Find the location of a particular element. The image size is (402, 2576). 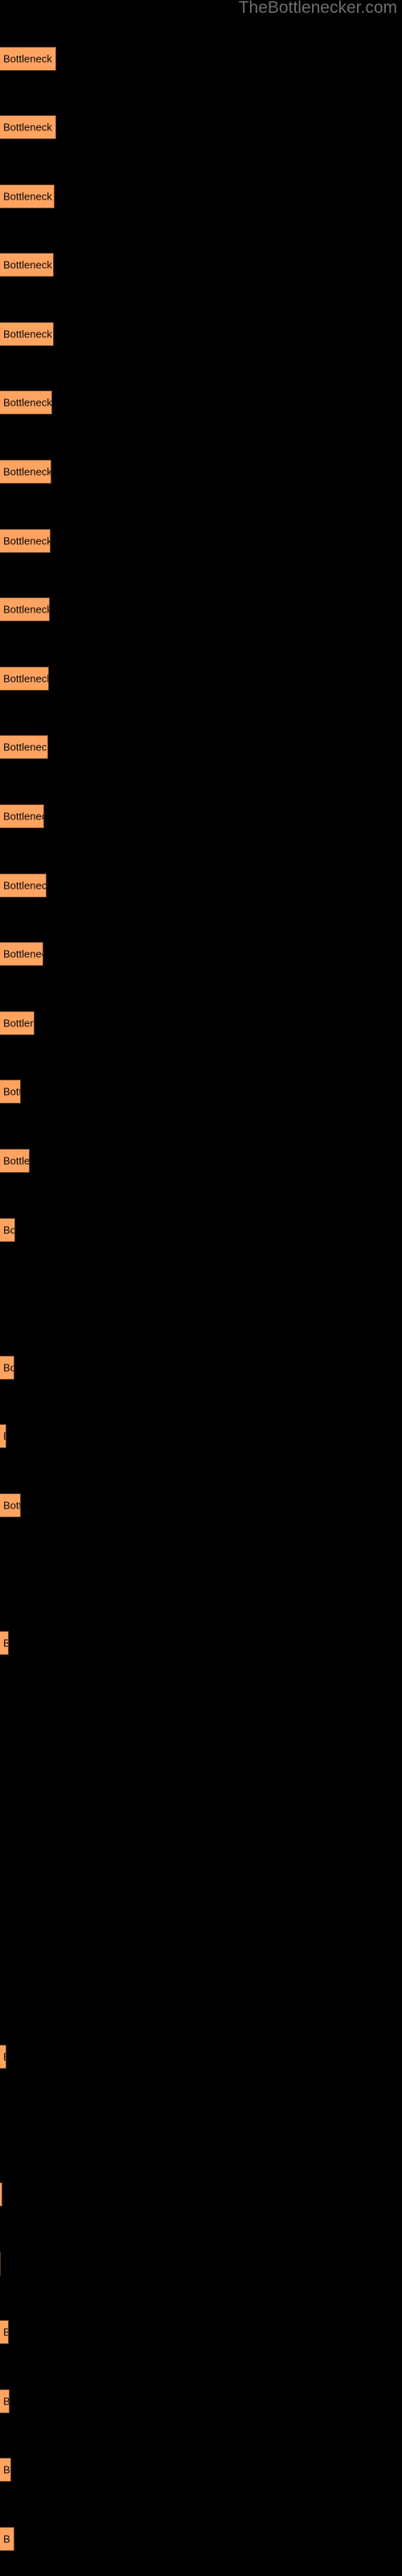

bar-7: Bottleneck resu is located at coordinates (25, 472).